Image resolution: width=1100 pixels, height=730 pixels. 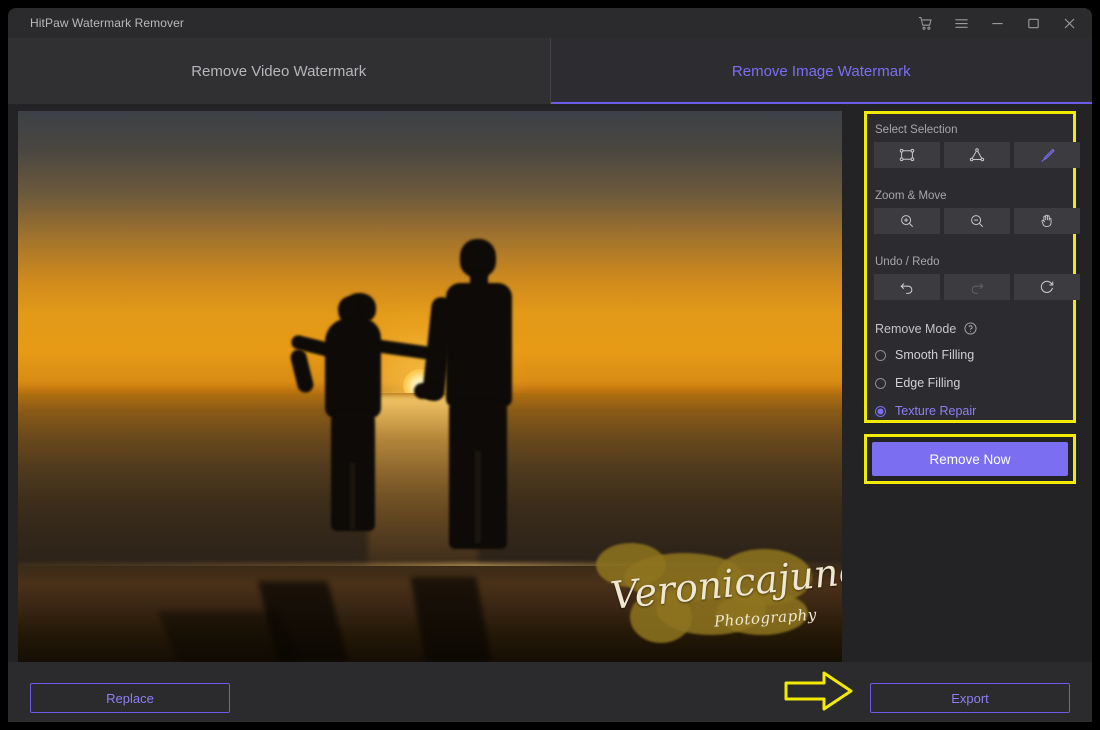 I want to click on radio-edge-filling: Edge Filling, so click(x=917, y=383).